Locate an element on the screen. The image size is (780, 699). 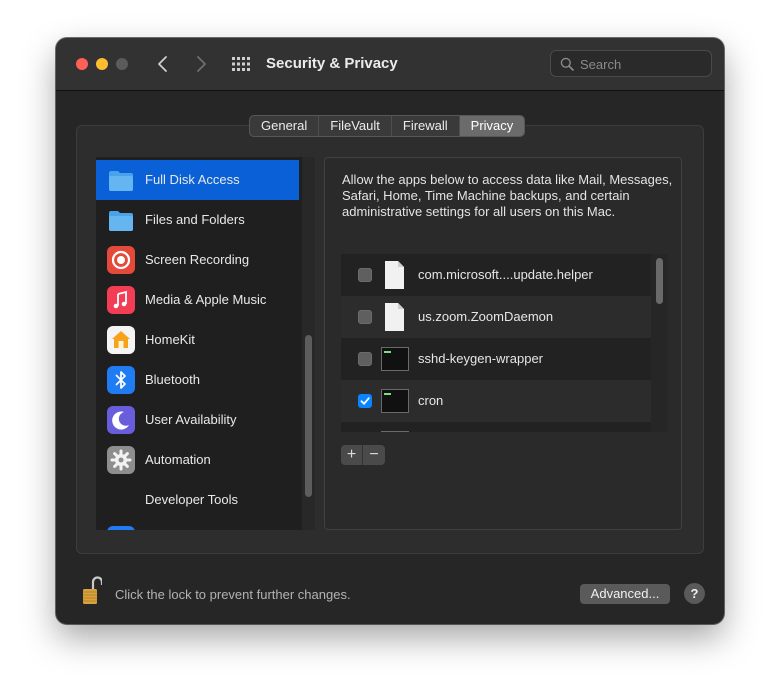
music-icon is located at coordinates (121, 300).